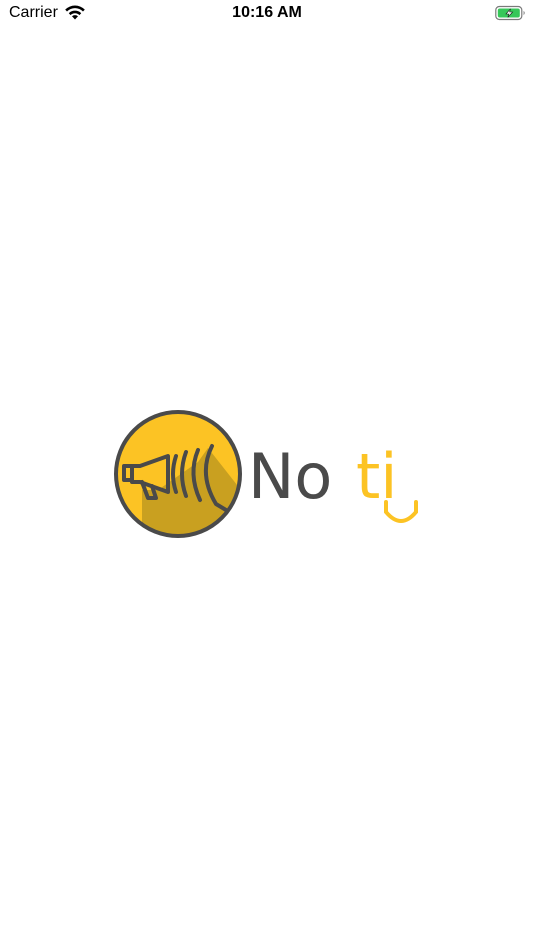  I want to click on noti-logo: No ti, so click(266, 474).